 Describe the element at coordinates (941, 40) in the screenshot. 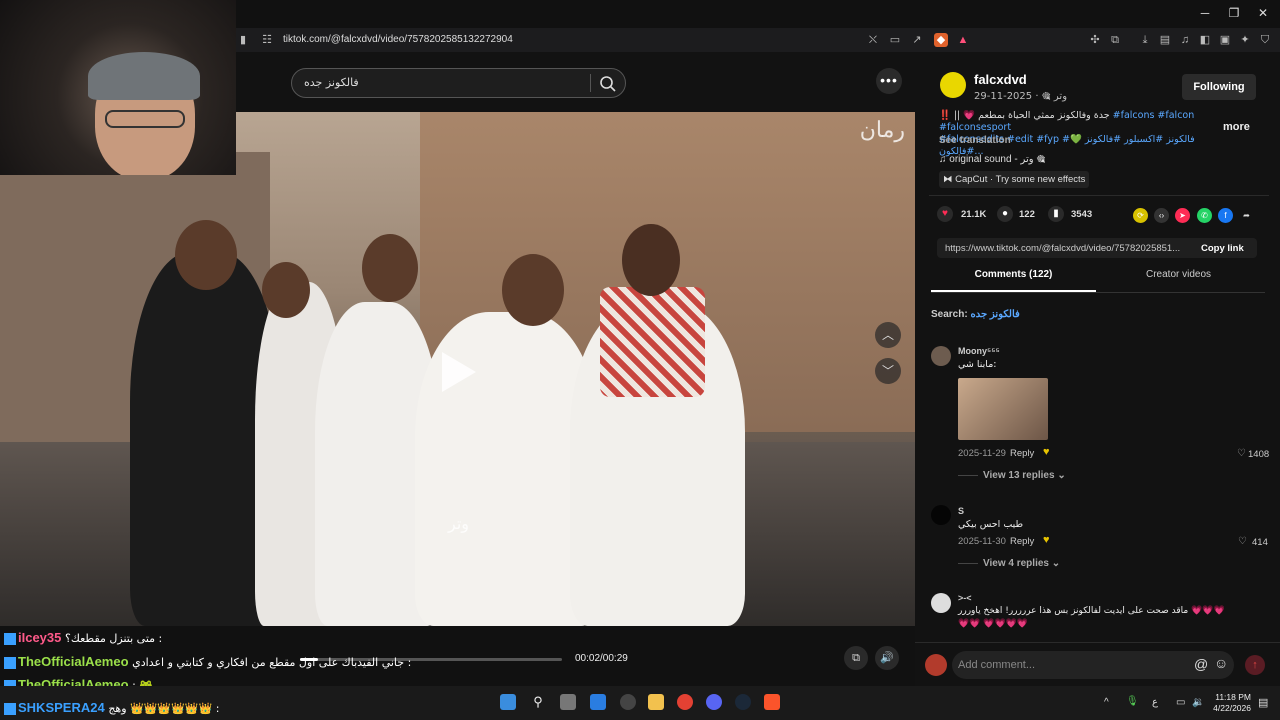

I see `brave-shield-icon: ◆` at that location.